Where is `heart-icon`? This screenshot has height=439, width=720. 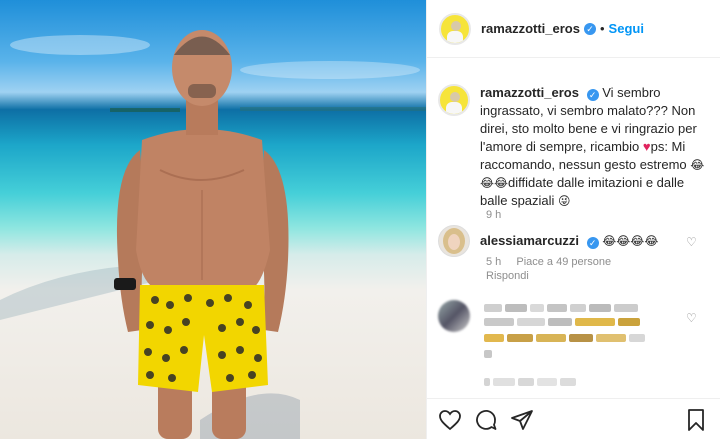
heart-icon is located at coordinates (450, 420).